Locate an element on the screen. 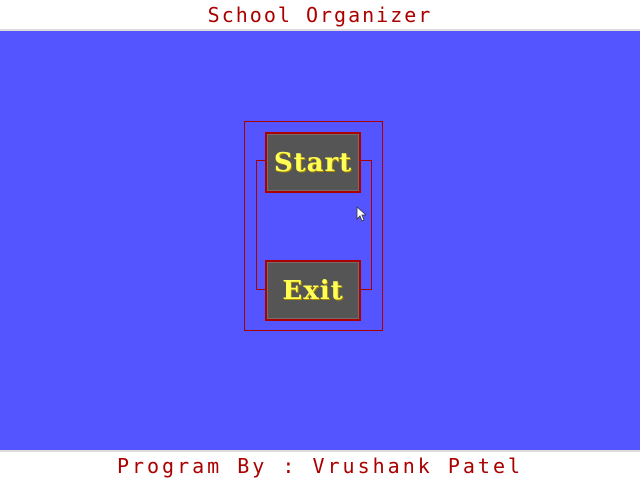  start-button-label: Start is located at coordinates (313, 162).